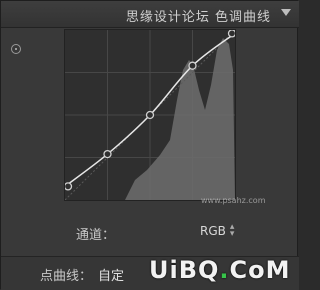  I want to click on logo-text-right: CoM, so click(260, 270).